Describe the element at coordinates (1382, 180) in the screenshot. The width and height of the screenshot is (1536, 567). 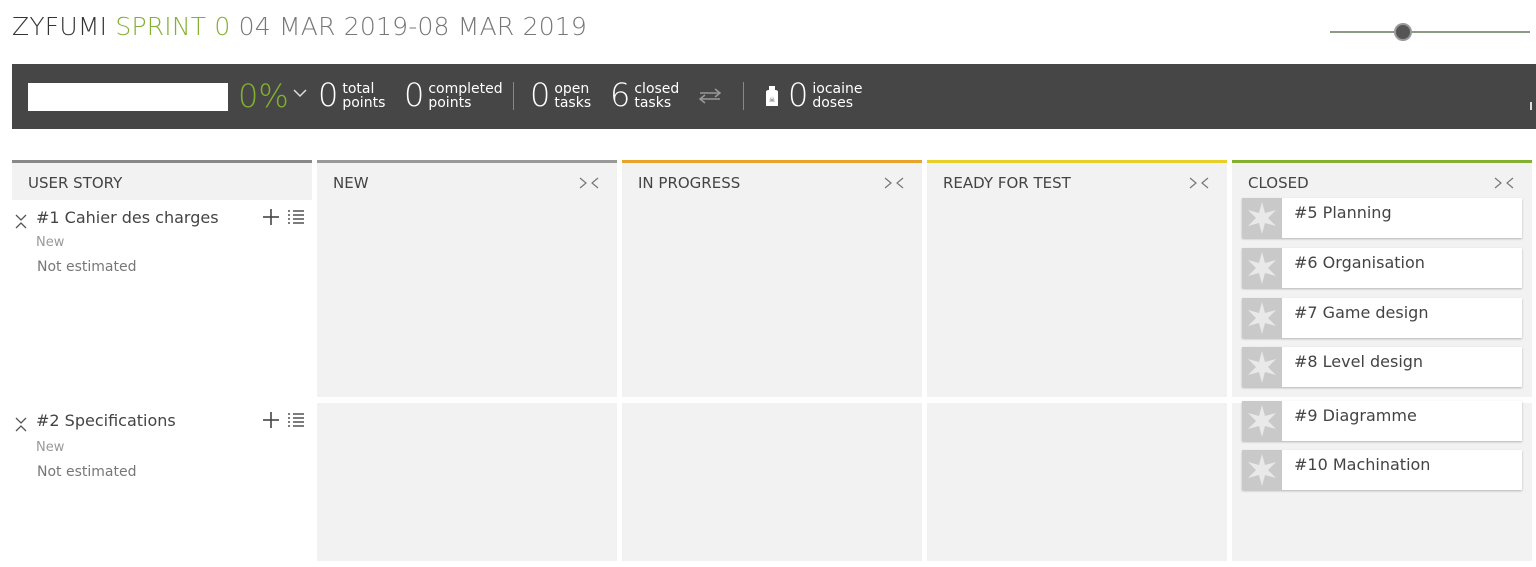
I see `column-header-closed: CLOSED` at that location.